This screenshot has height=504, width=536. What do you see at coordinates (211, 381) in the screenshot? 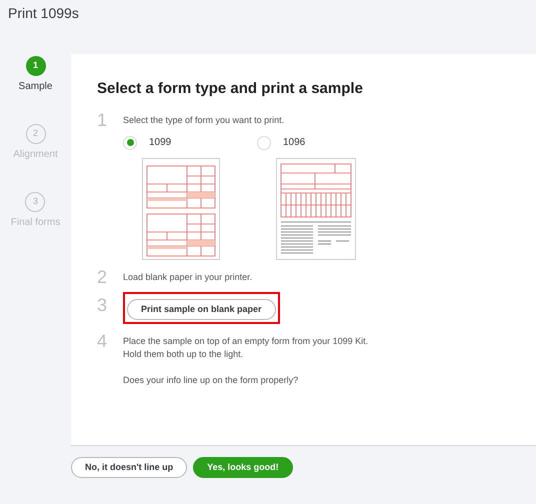
I see `instruction-text: Does your info line up on the form properly?` at bounding box center [211, 381].